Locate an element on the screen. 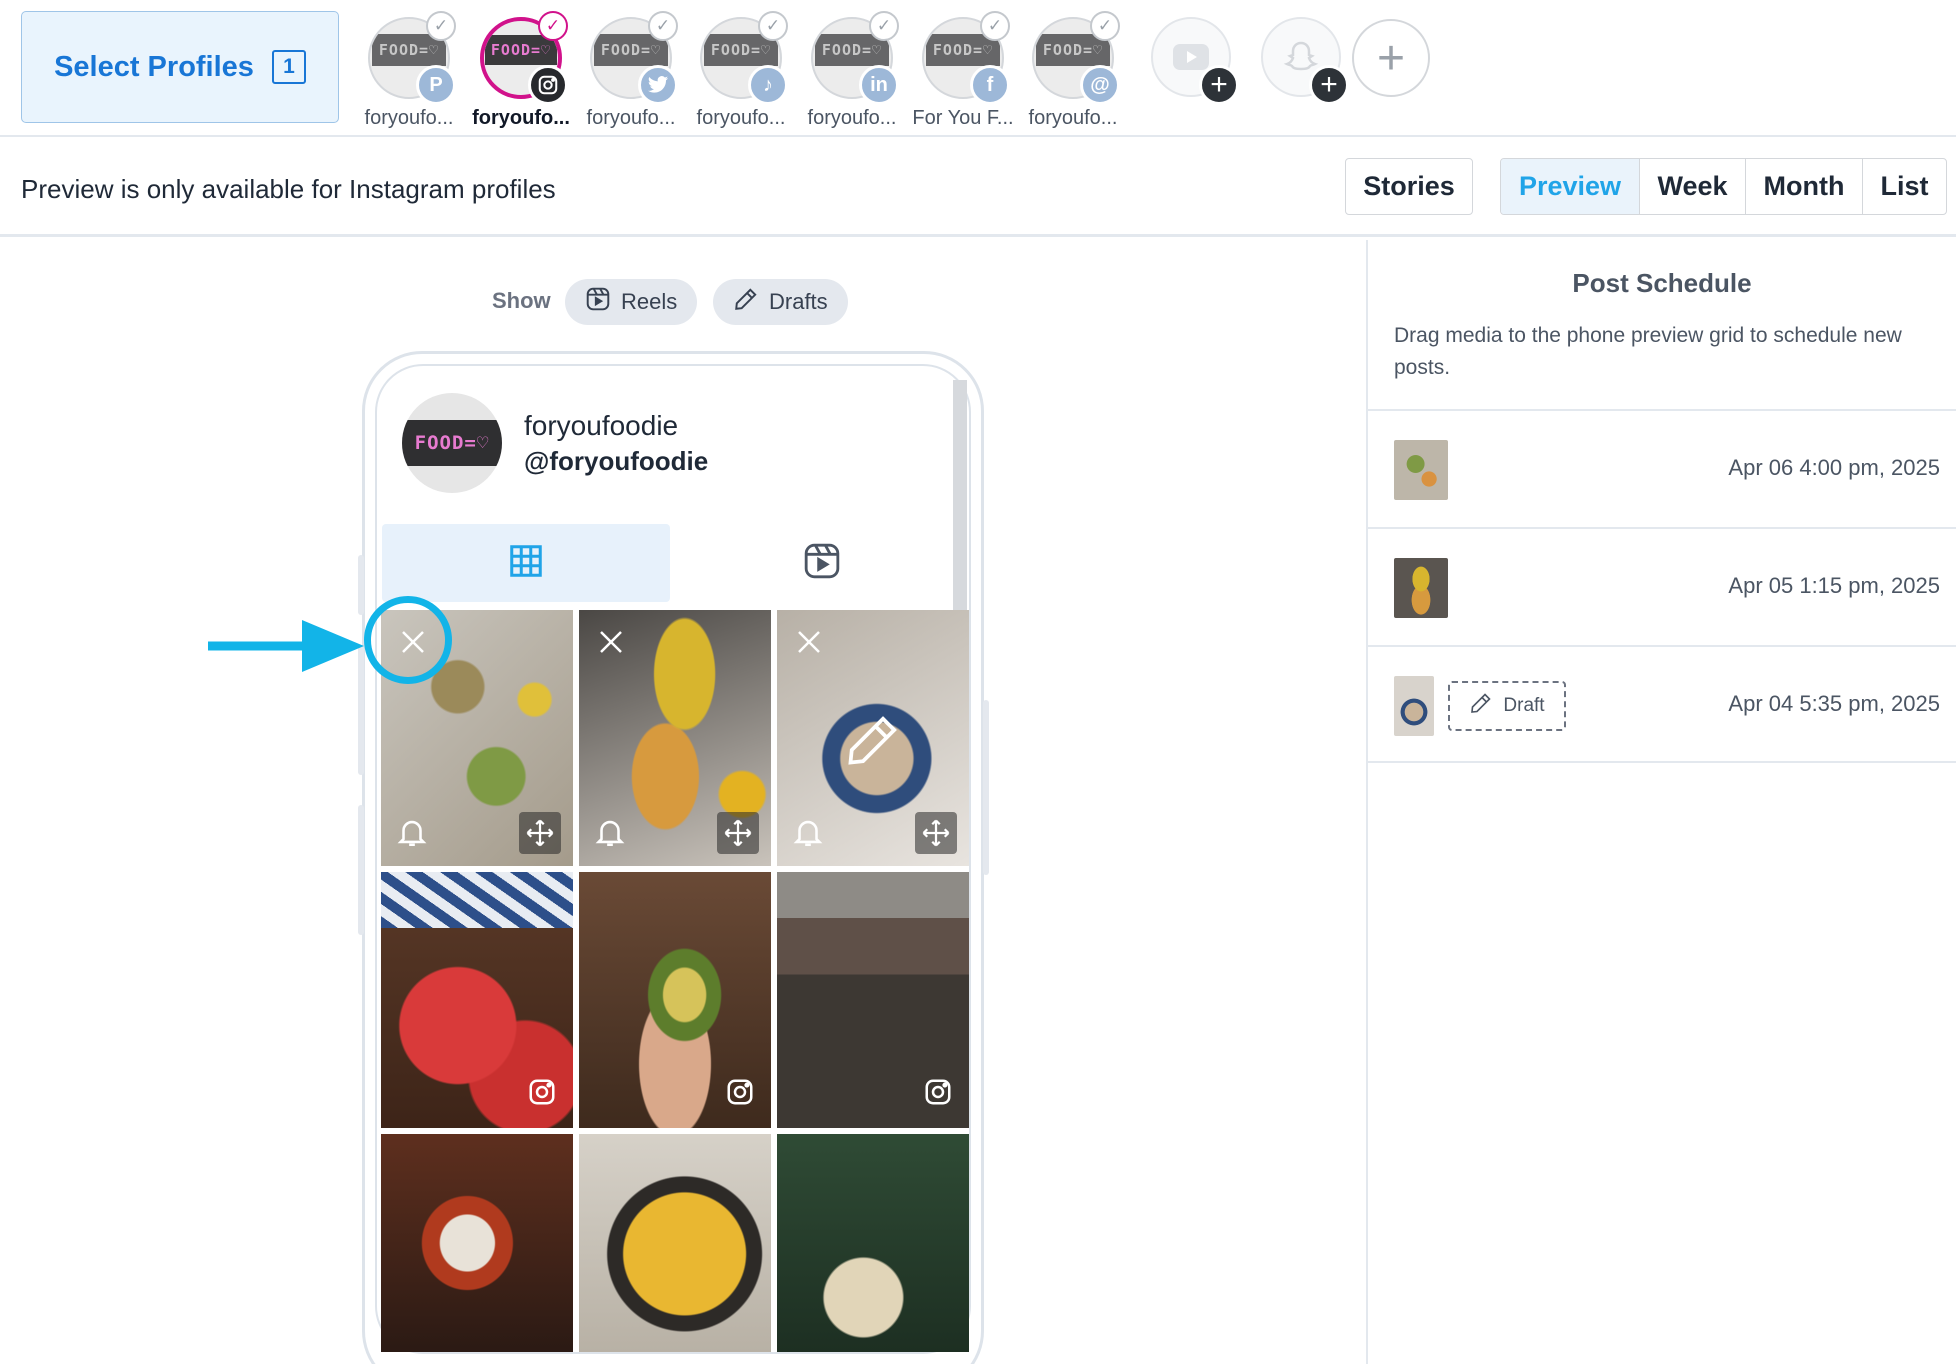 This screenshot has height=1364, width=1956. schedule-date: Apr 04 5:35 pm, 2025 is located at coordinates (1834, 703).